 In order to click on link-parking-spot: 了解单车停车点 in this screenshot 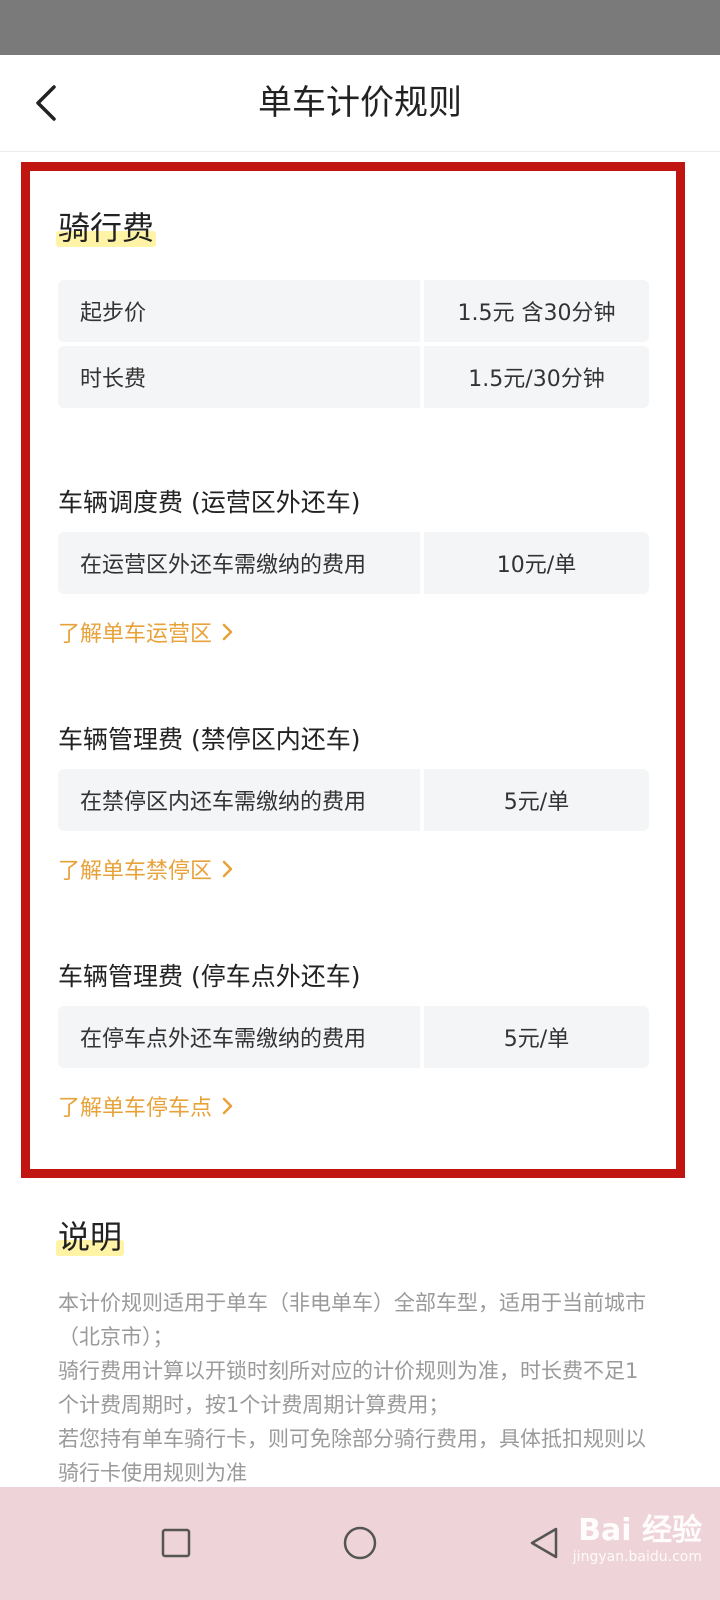, I will do `click(146, 1106)`.